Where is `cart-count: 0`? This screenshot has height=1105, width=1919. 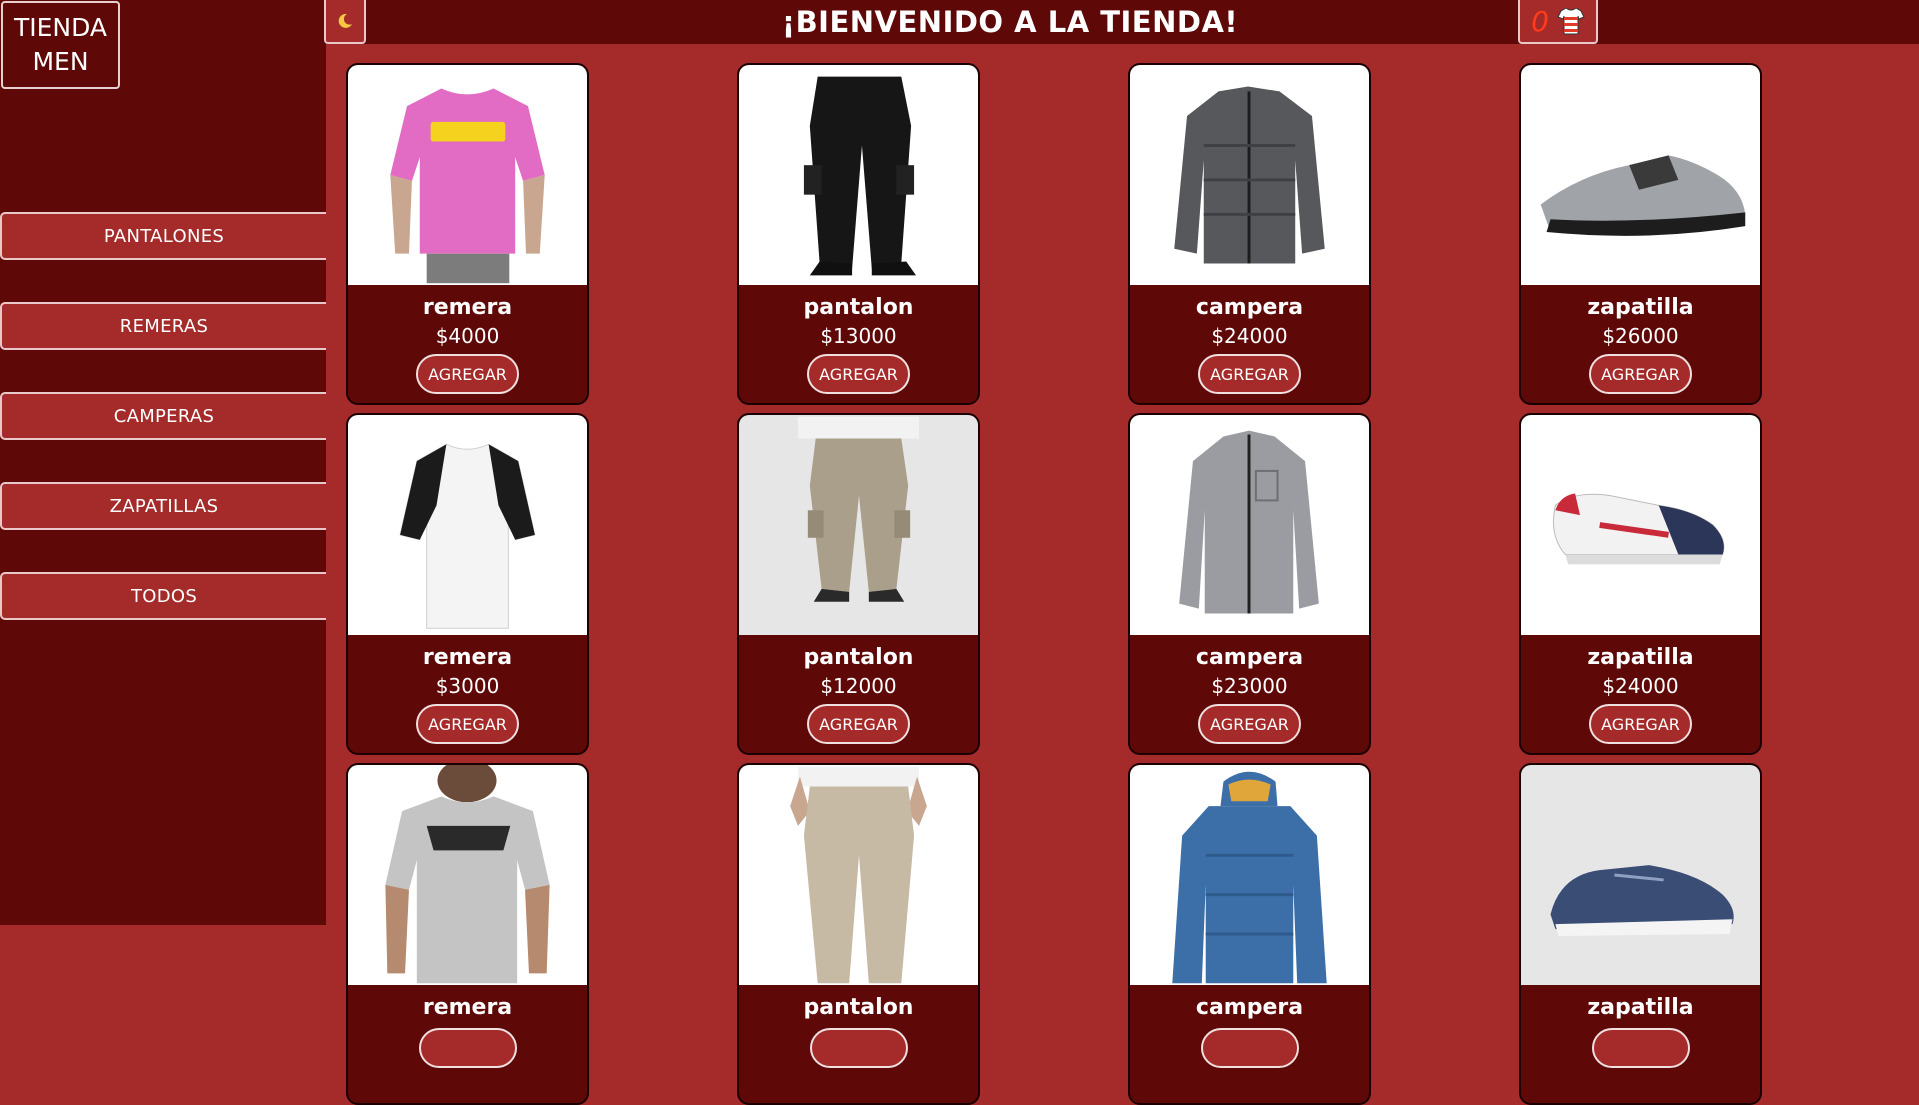 cart-count: 0 is located at coordinates (1540, 21).